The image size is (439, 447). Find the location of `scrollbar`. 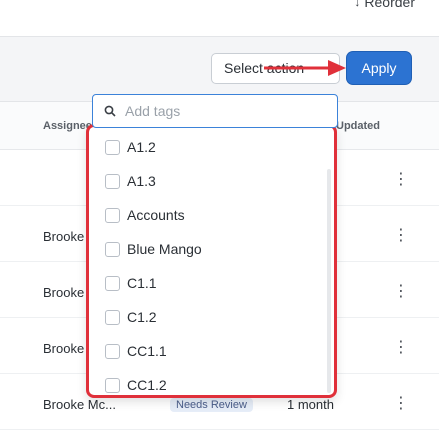

scrollbar is located at coordinates (329, 281).